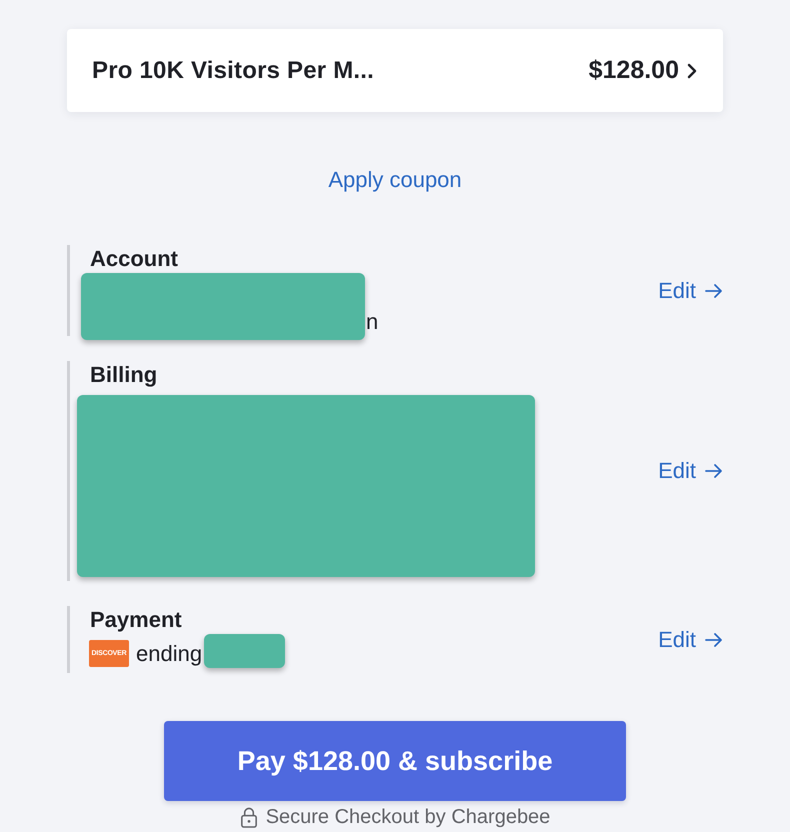 The width and height of the screenshot is (790, 832). I want to click on apply-coupon-link: Apply coupon, so click(395, 180).